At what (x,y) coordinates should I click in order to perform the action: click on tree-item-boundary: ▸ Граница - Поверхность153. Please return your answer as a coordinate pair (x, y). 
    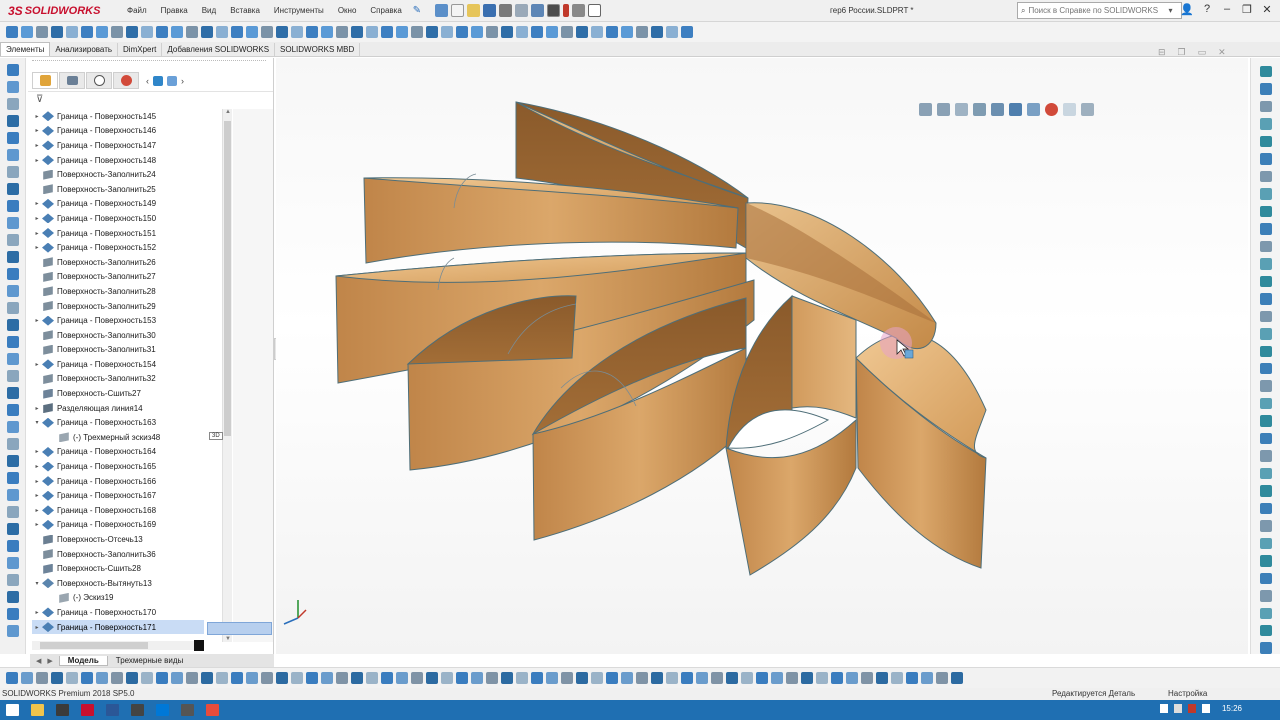
    Looking at the image, I should click on (118, 320).